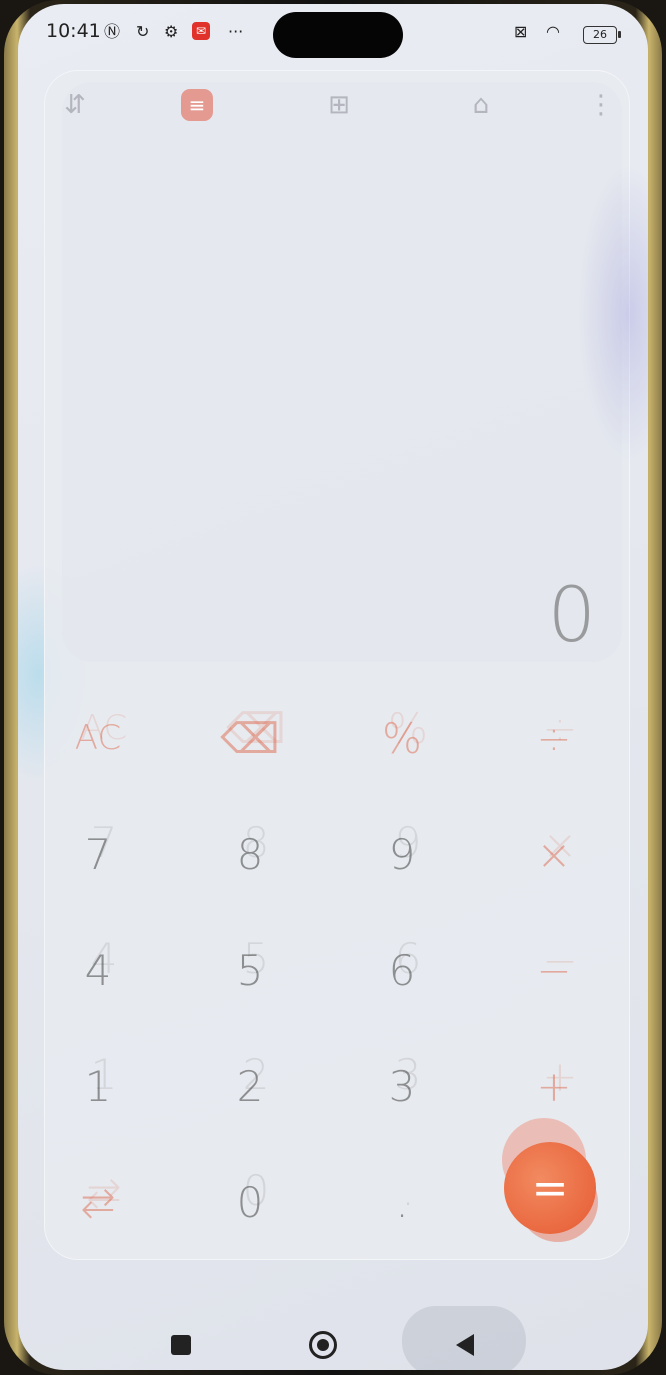 The width and height of the screenshot is (666, 1375). I want to click on digit-2-button: 2, so click(250, 1086).